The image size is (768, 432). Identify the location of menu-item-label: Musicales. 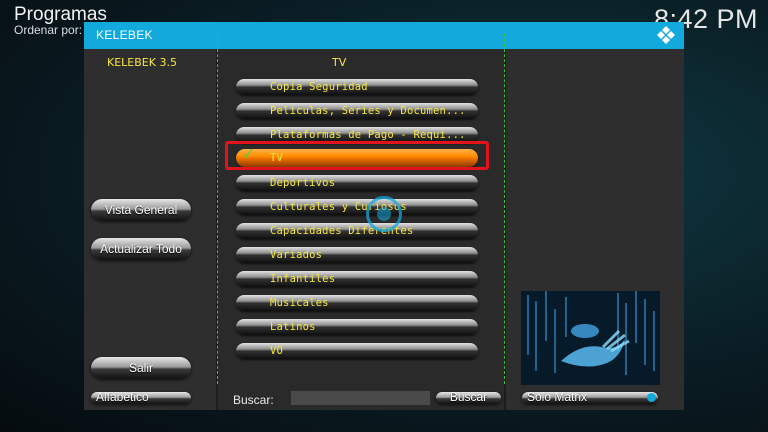
(299, 303).